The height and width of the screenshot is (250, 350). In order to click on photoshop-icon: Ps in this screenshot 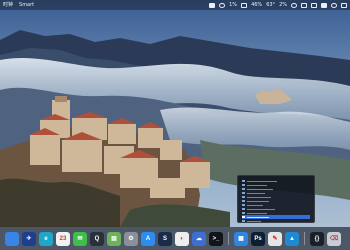, I will do `click(258, 238)`.